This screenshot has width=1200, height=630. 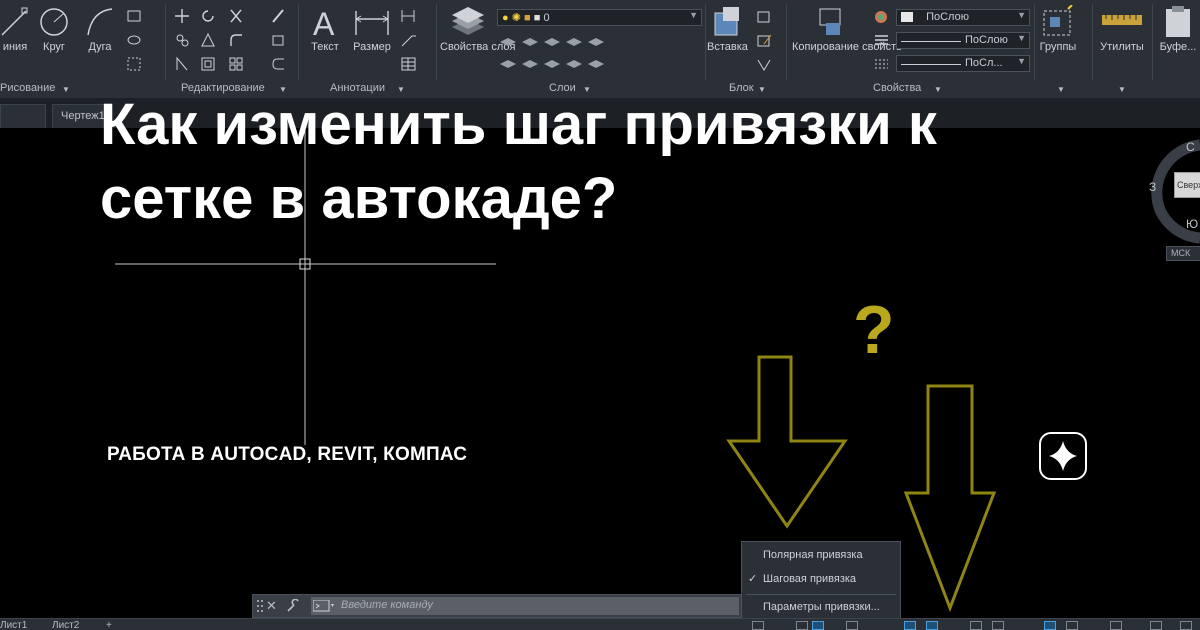 I want to click on command-line: ✕ Введите команду, so click(x=497, y=606).